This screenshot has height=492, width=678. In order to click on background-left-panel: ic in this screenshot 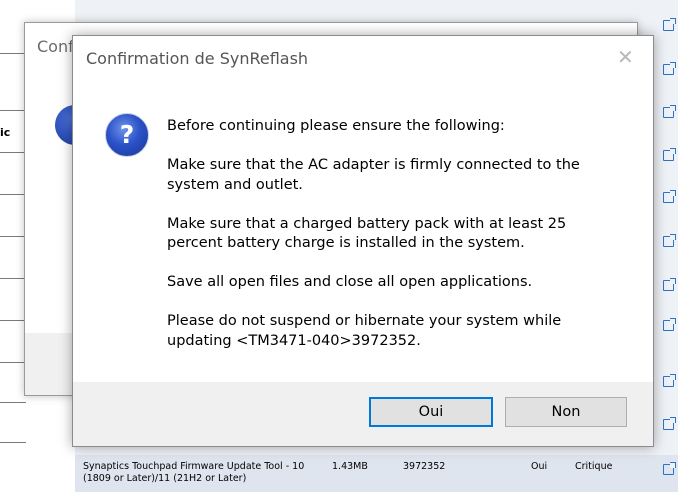, I will do `click(13, 246)`.